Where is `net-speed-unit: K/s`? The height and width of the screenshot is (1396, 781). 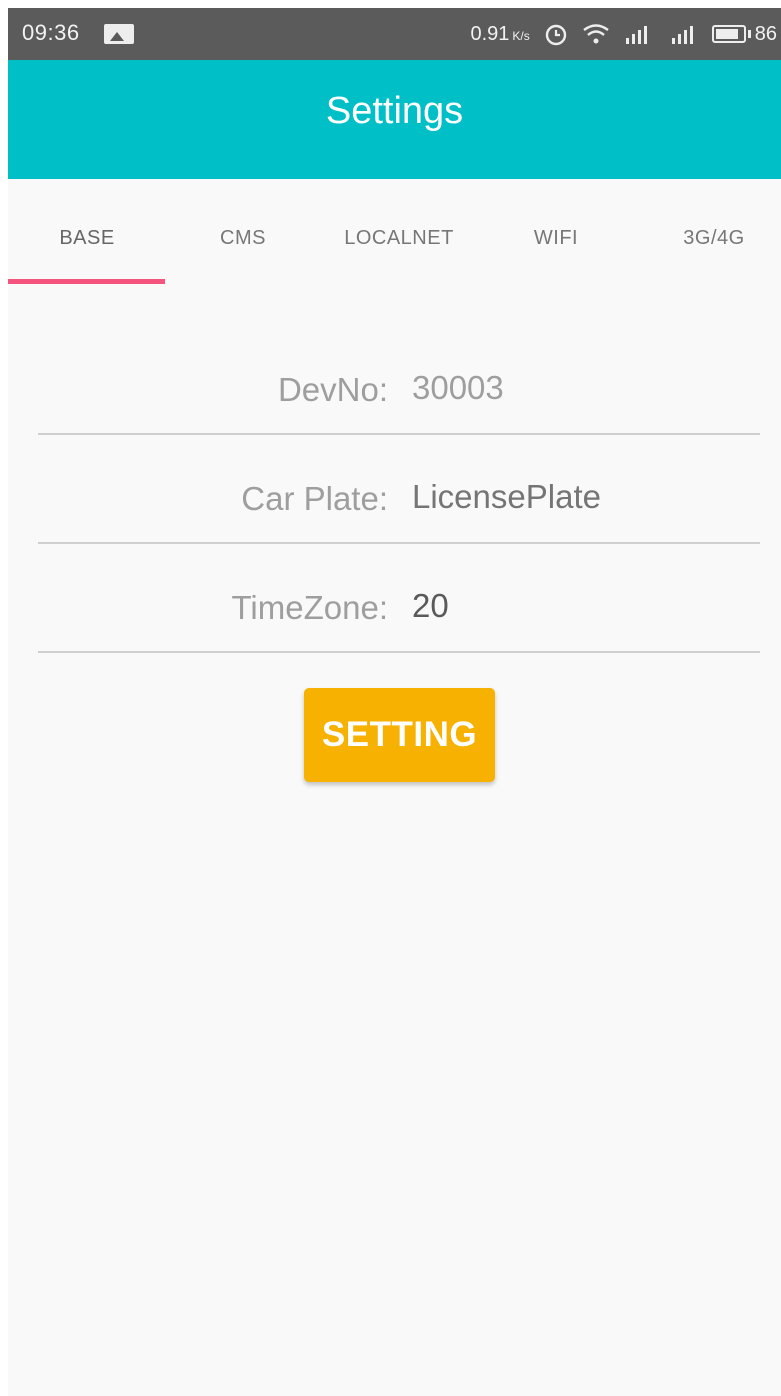 net-speed-unit: K/s is located at coordinates (521, 35).